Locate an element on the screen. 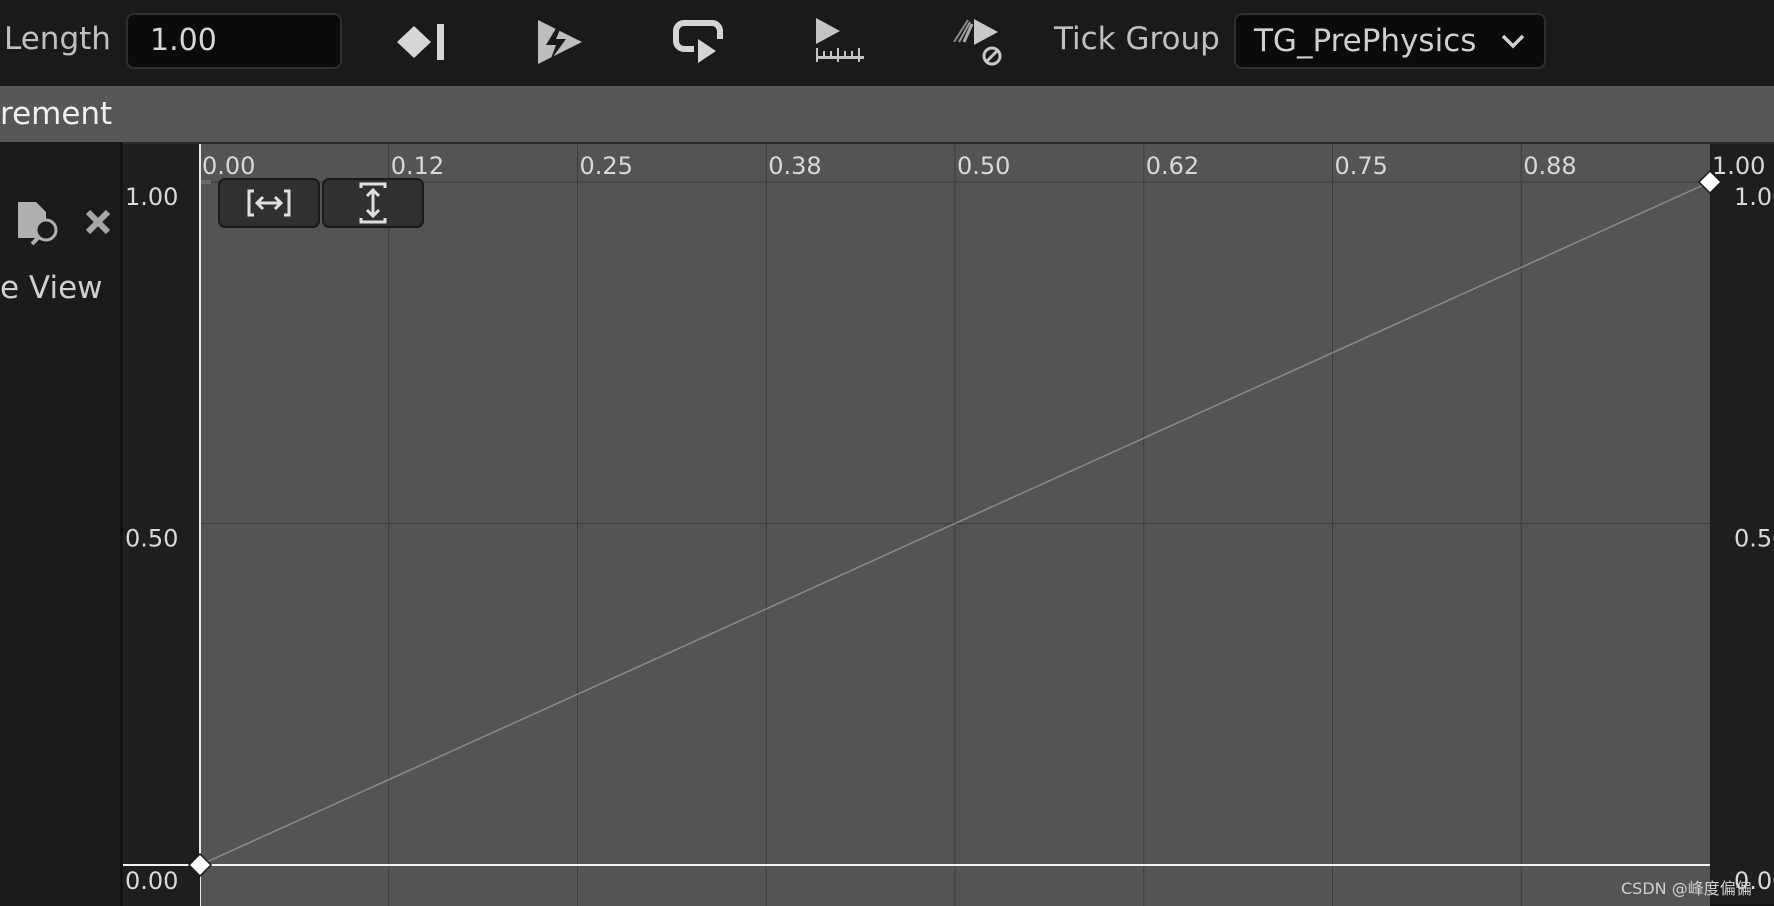  length-input: 1.00 is located at coordinates (234, 41).